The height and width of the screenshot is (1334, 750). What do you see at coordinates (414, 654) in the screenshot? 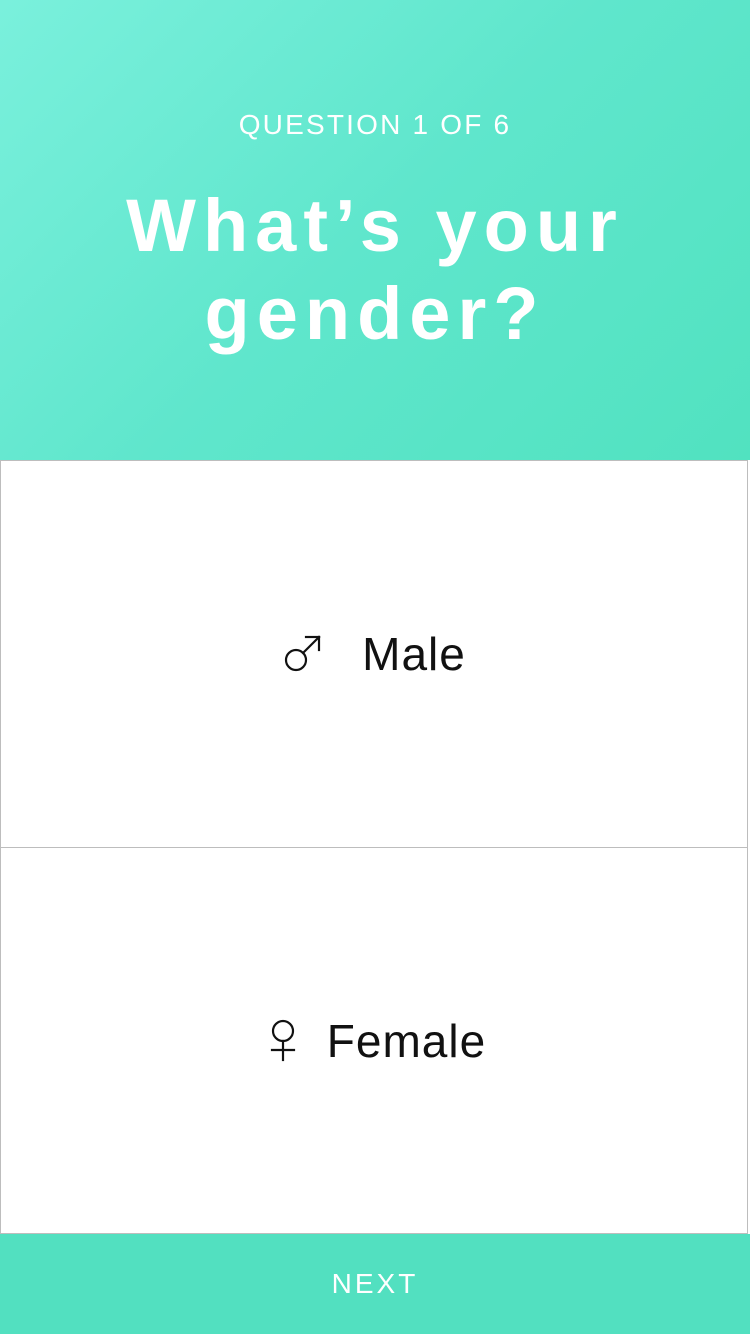
I see `male-option-label: Male` at bounding box center [414, 654].